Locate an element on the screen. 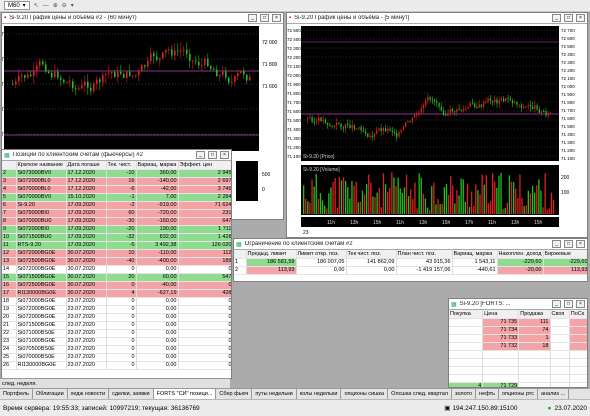 This screenshot has width=590, height=416. table-row: 26 RI130000BG0E 23.07.2020 0 0,00 0 is located at coordinates (116, 365).